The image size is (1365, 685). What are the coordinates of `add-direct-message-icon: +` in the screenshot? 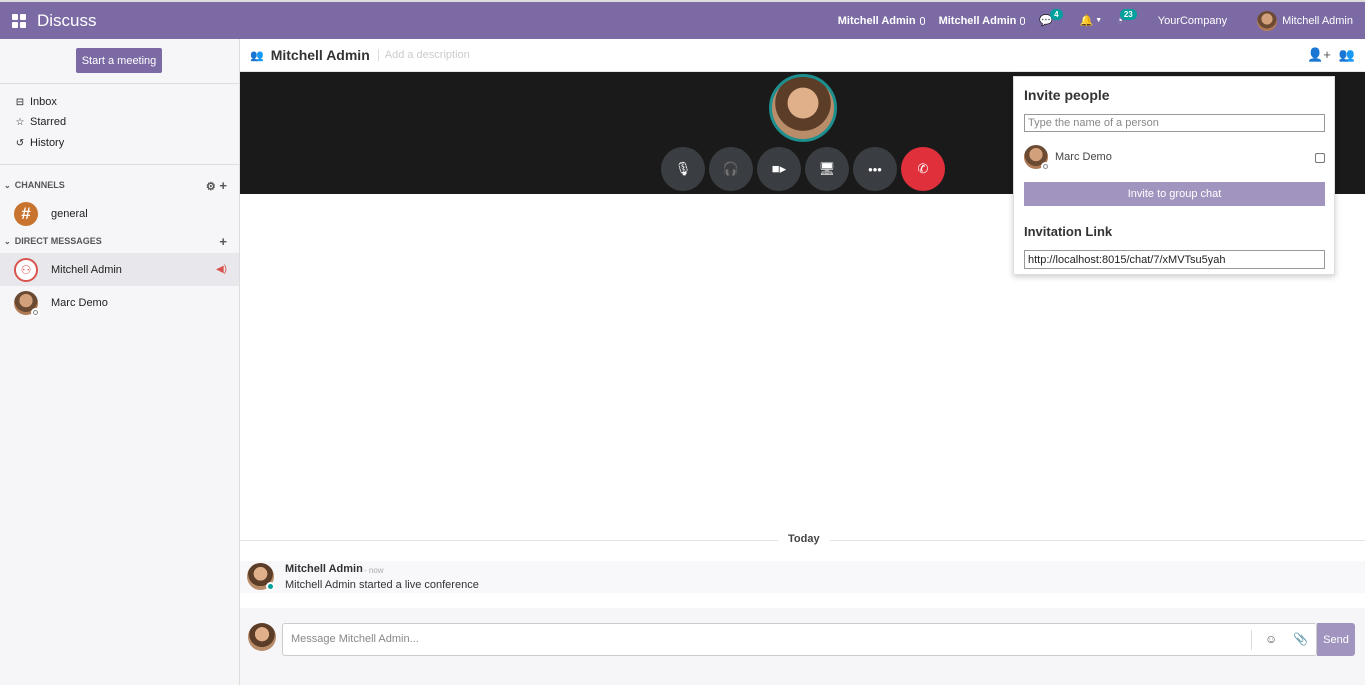 It's located at (223, 241).